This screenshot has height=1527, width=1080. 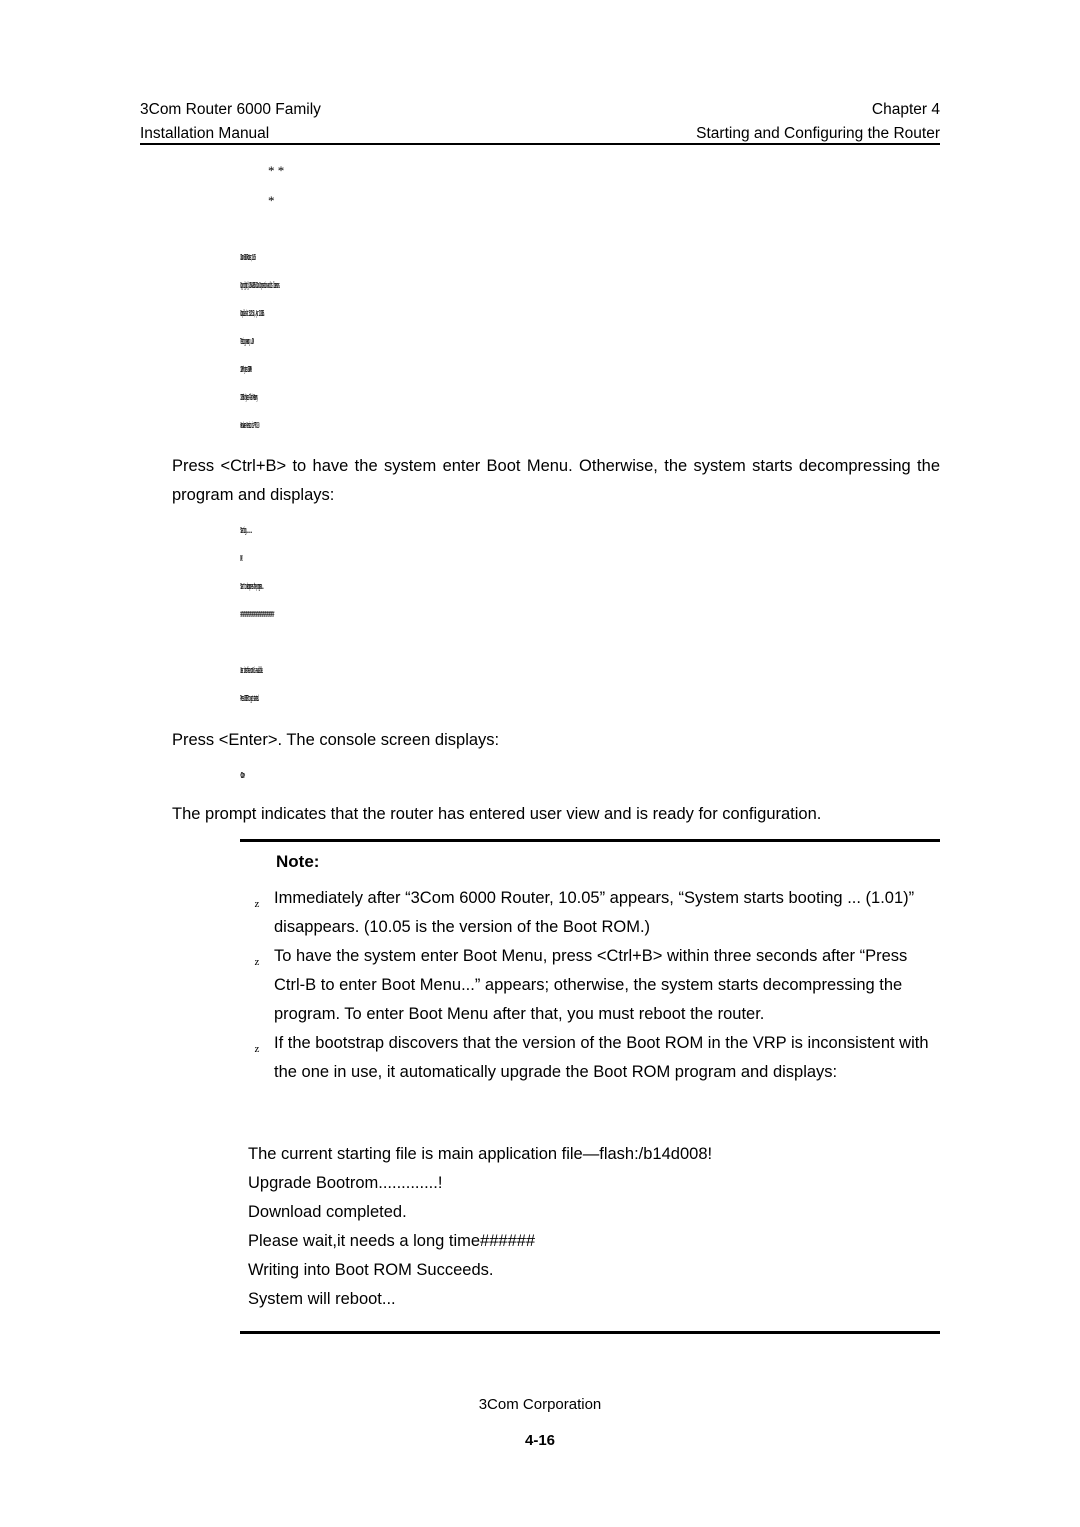 What do you see at coordinates (540, 144) in the screenshot?
I see `header-divider` at bounding box center [540, 144].